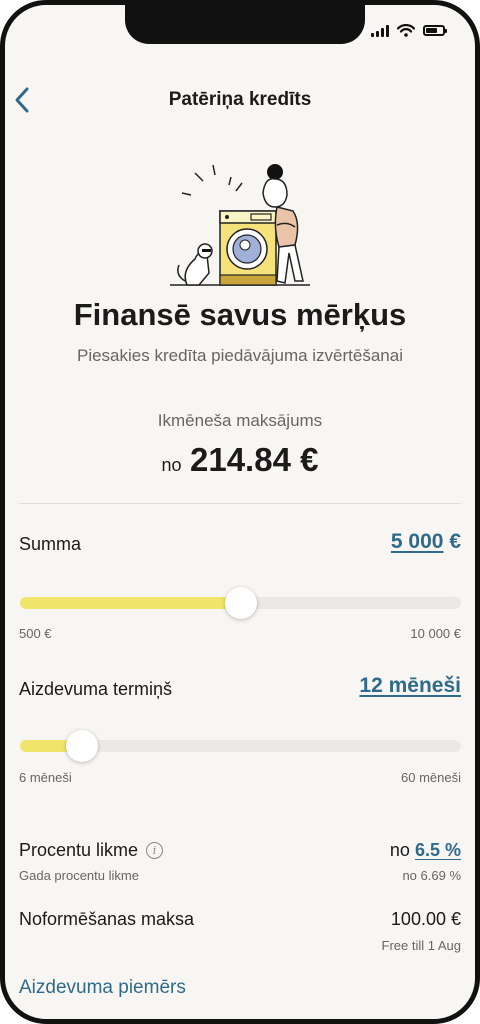 This screenshot has width=480, height=1024. What do you see at coordinates (240, 314) in the screenshot?
I see `hero-title: Finansē savus mērķus` at bounding box center [240, 314].